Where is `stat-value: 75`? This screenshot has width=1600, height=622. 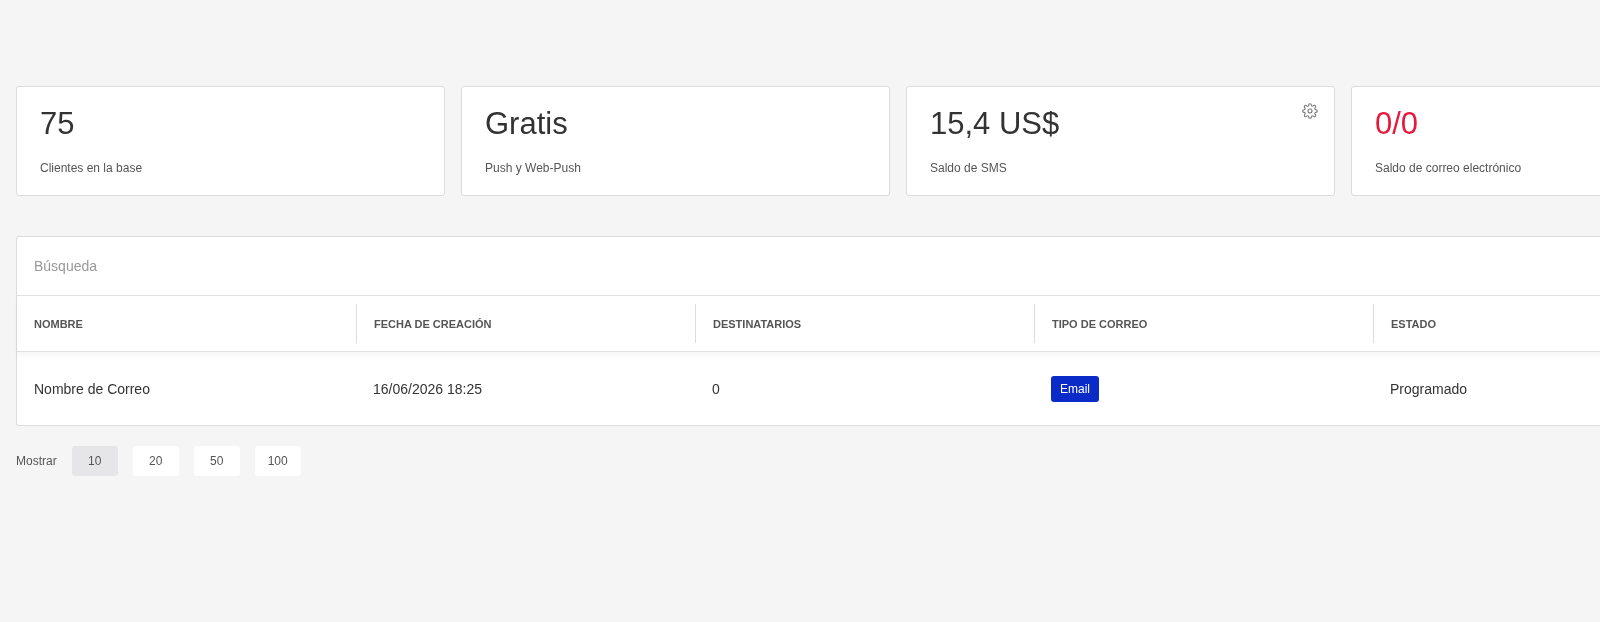 stat-value: 75 is located at coordinates (58, 124).